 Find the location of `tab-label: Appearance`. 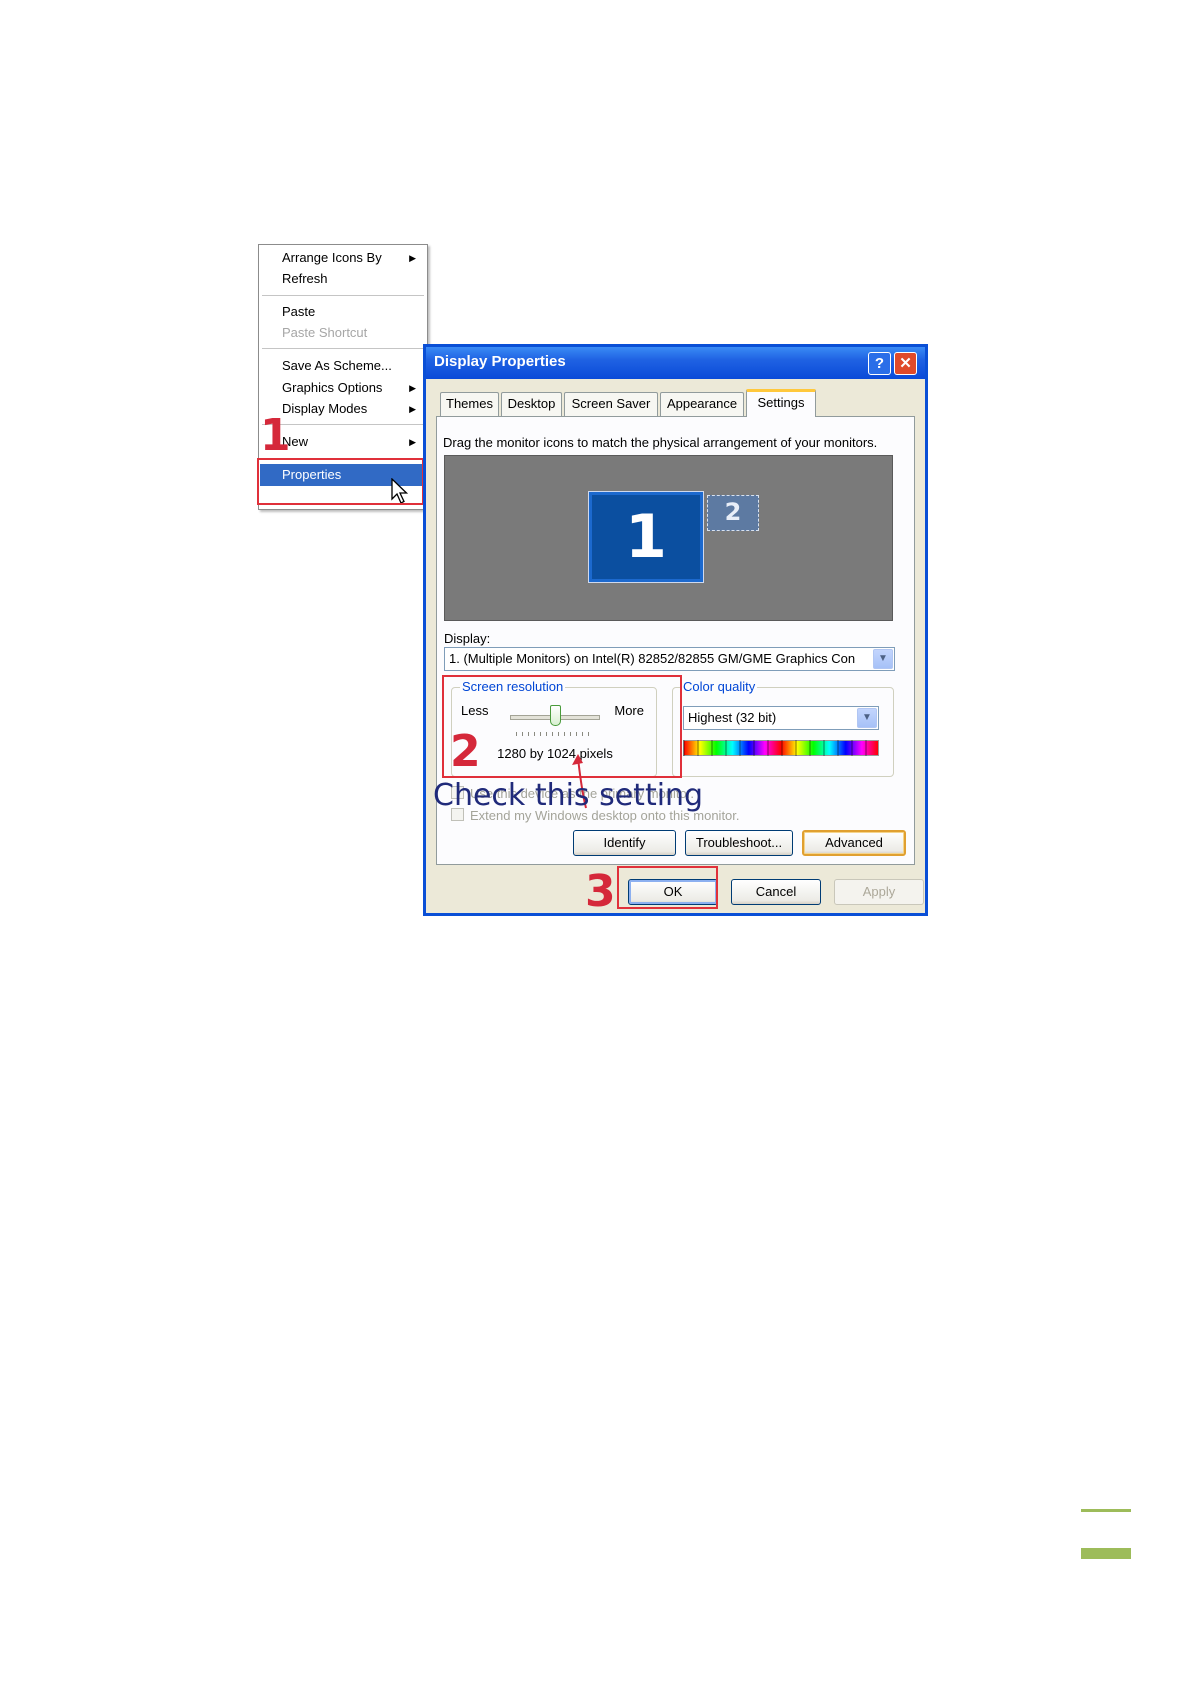

tab-label: Appearance is located at coordinates (702, 403).